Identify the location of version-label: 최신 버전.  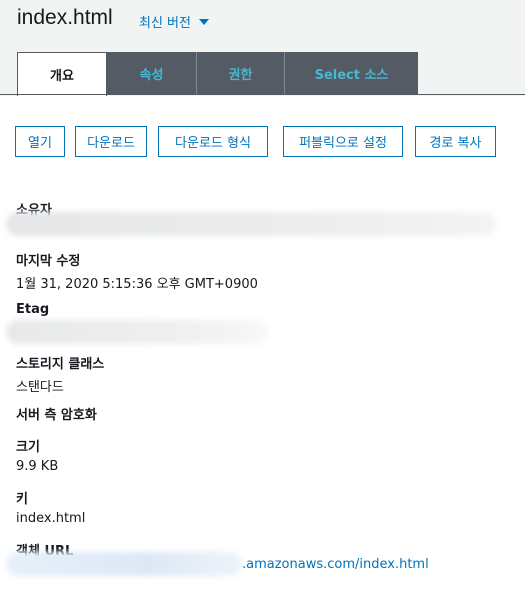
(165, 23).